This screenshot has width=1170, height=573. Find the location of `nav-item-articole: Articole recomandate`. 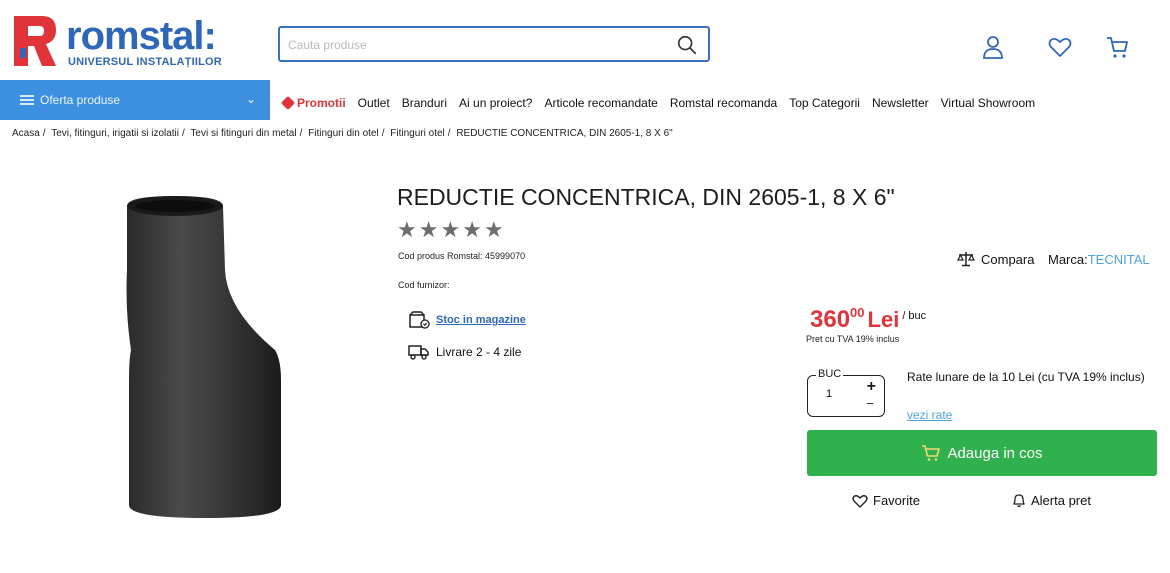

nav-item-articole: Articole recomandate is located at coordinates (600, 103).